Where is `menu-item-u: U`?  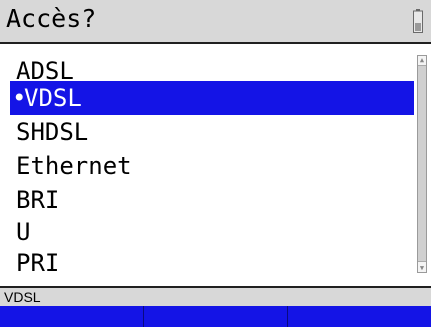
menu-item-u: U is located at coordinates (212, 232).